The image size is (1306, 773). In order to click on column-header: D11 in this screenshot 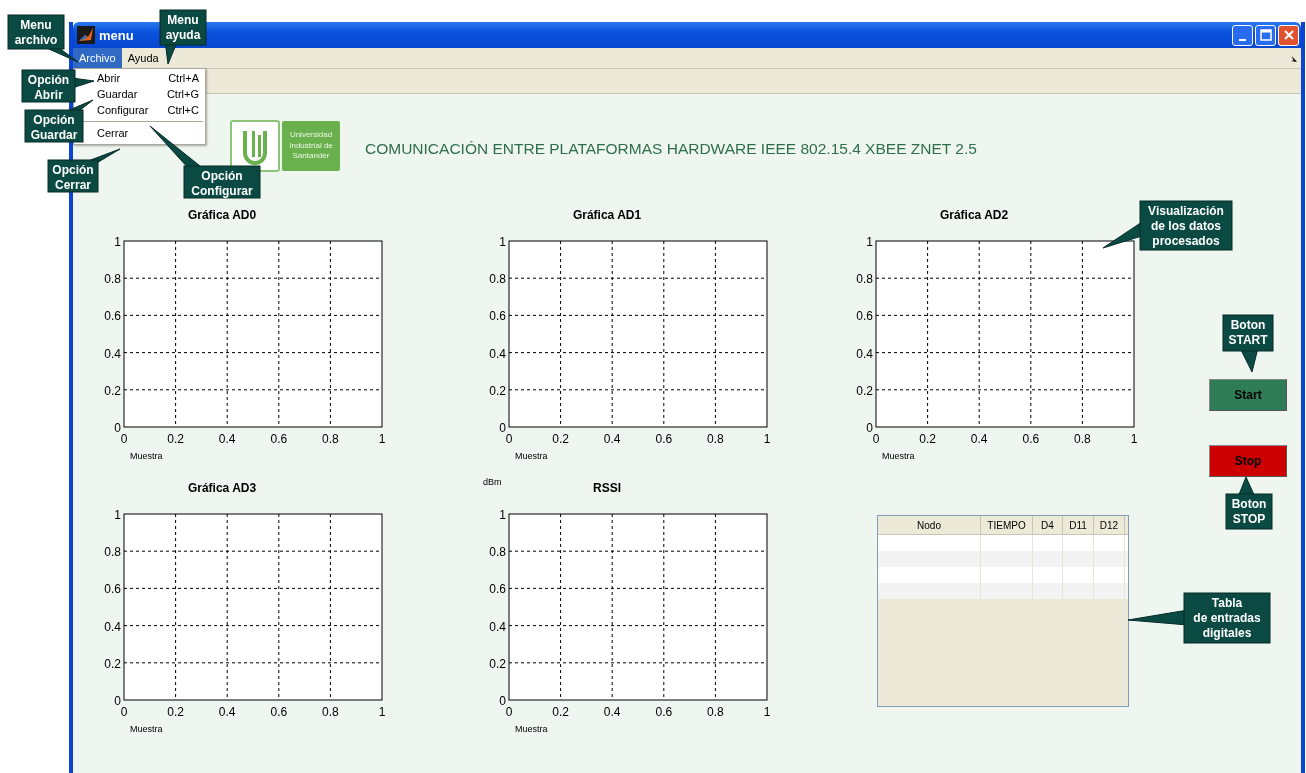, I will do `click(1078, 525)`.